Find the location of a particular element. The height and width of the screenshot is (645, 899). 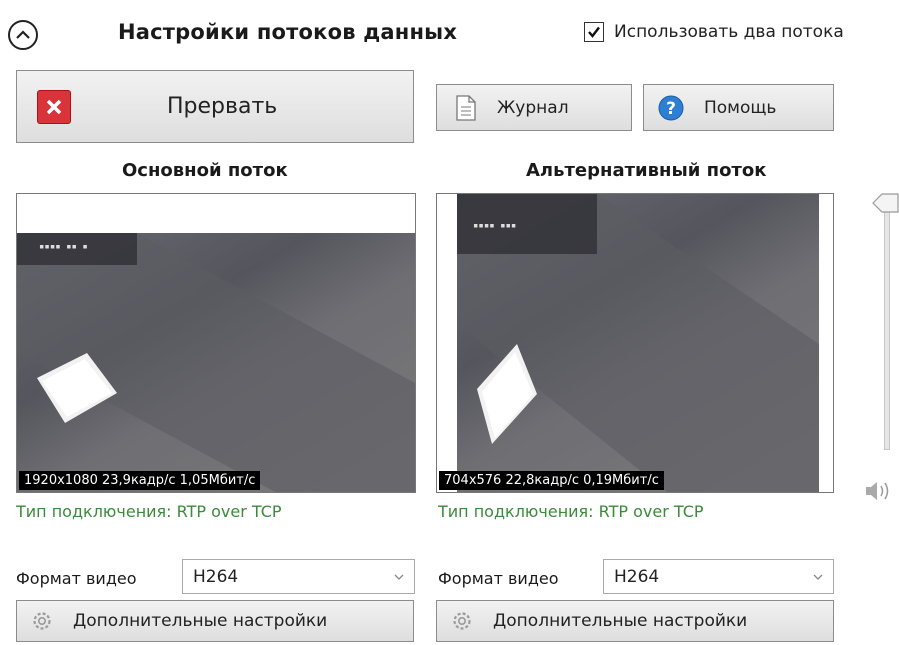

alt-connection-type: Тип подключения: RTP over TCP is located at coordinates (571, 511).